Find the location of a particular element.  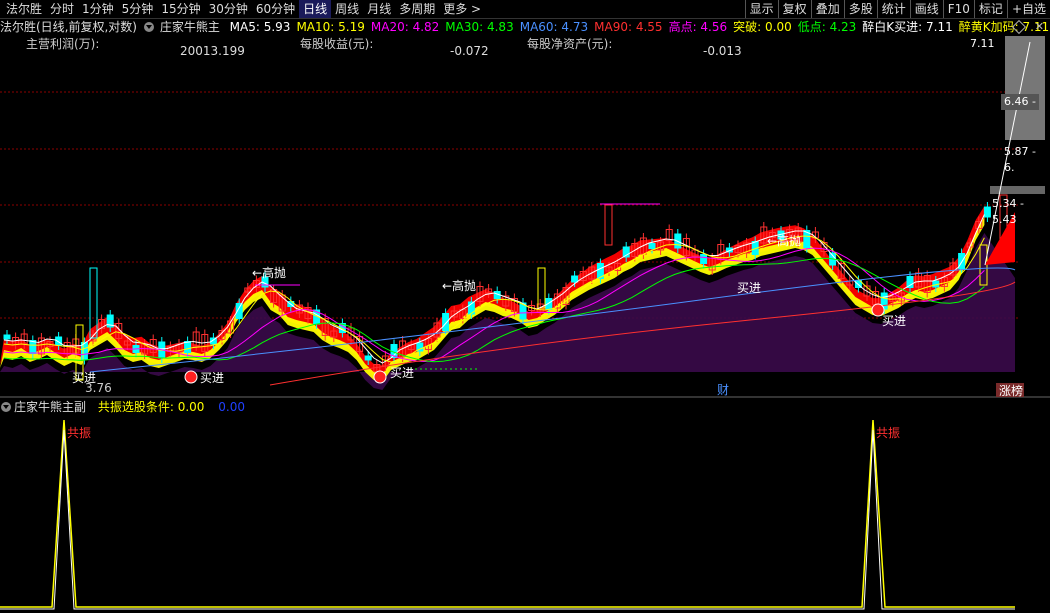

resonance-label-1: 共振 is located at coordinates (79, 433).